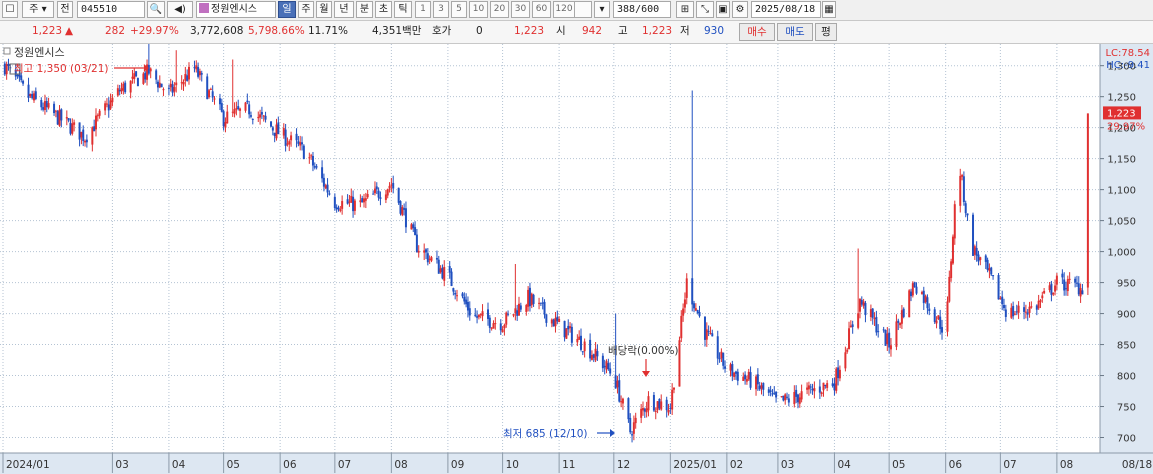 Image resolution: width=1153 pixels, height=474 pixels. Describe the element at coordinates (757, 32) in the screenshot. I see `buy-button: 매수` at that location.